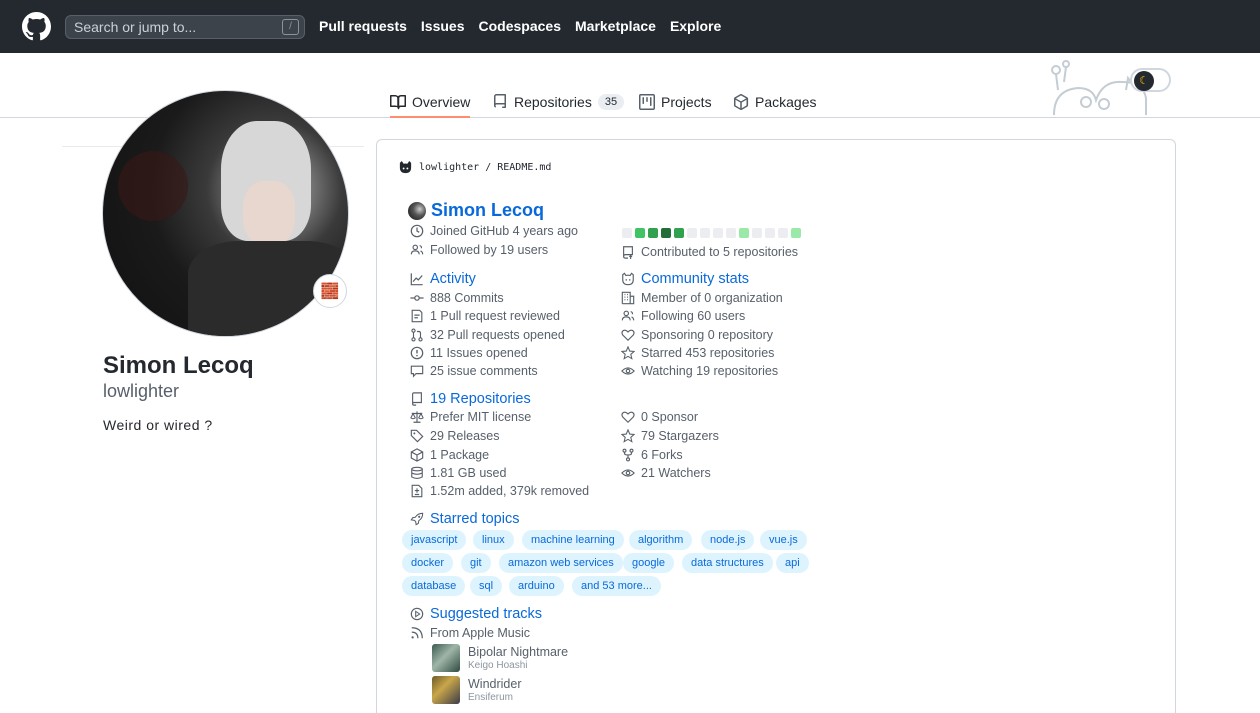 The width and height of the screenshot is (1260, 713). What do you see at coordinates (695, 26) in the screenshot?
I see `nav-explore: Explore` at bounding box center [695, 26].